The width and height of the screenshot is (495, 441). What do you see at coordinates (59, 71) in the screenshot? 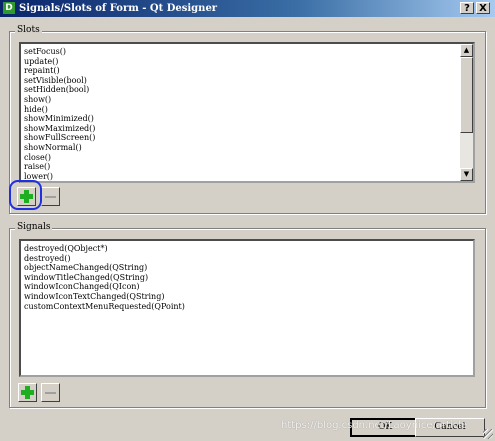
I see `slot-list-item: repaint()` at bounding box center [59, 71].